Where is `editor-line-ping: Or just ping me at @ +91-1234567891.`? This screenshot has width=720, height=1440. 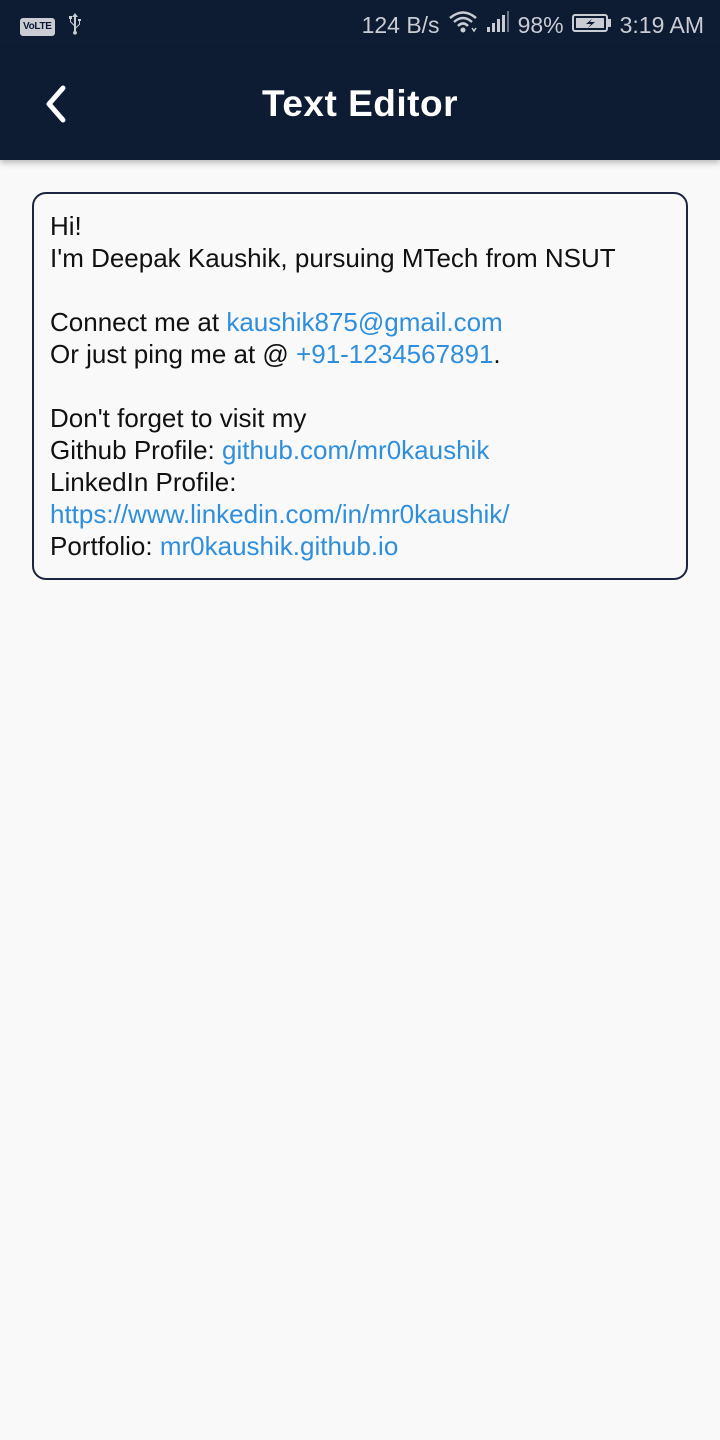
editor-line-ping: Or just ping me at @ +91-1234567891. is located at coordinates (360, 354).